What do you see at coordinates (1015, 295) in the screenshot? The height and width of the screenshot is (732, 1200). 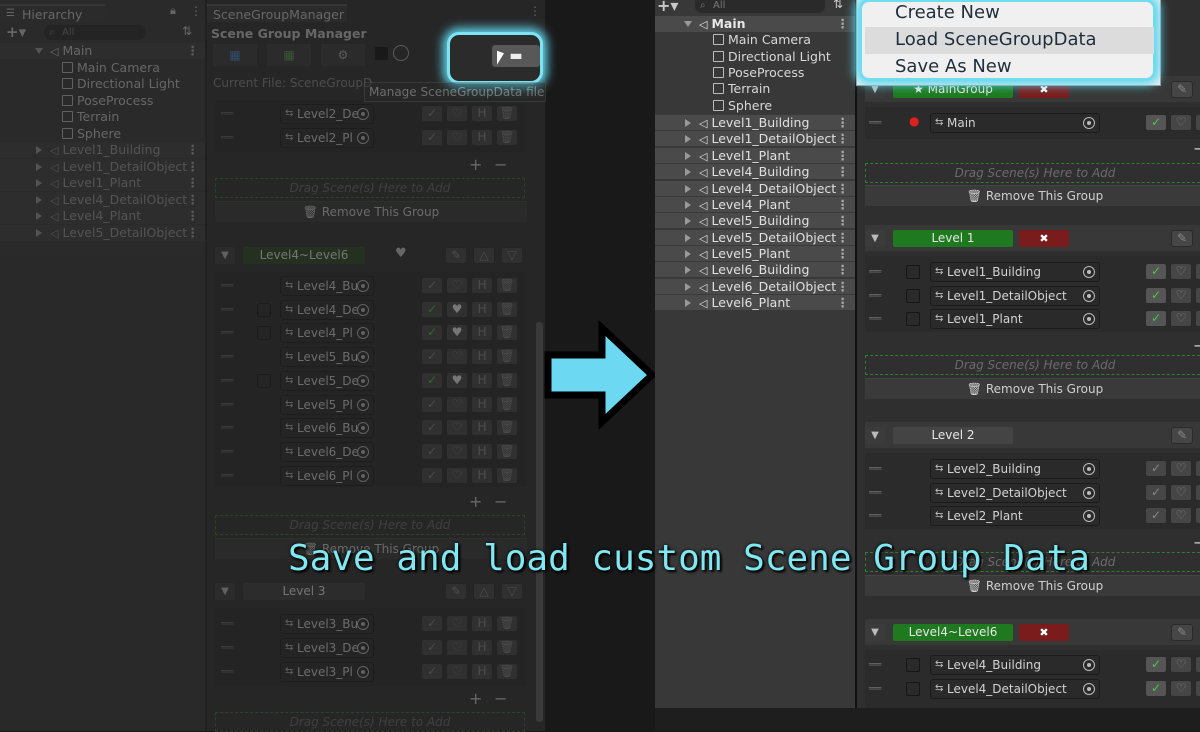 I see `scene-field: ⇆ Level1_DetailObject` at bounding box center [1015, 295].